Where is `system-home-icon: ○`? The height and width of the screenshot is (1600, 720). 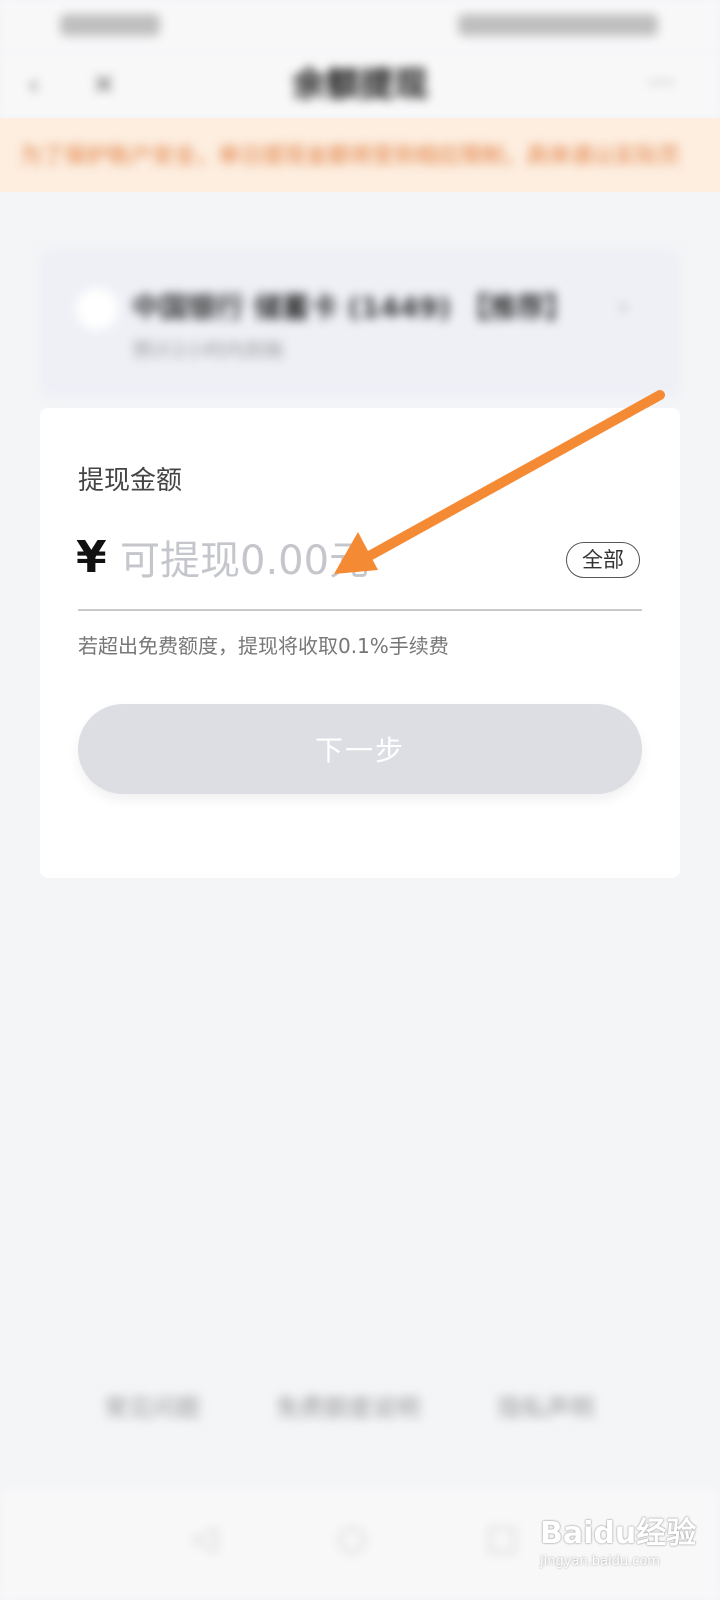
system-home-icon: ○ is located at coordinates (352, 1538).